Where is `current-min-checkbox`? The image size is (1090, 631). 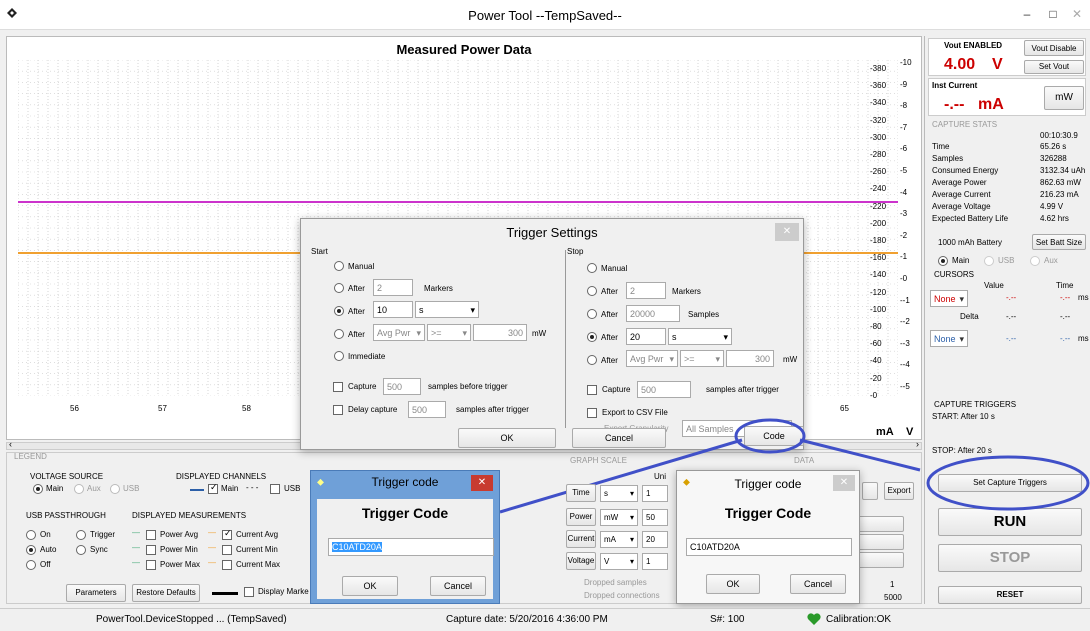 current-min-checkbox is located at coordinates (227, 550).